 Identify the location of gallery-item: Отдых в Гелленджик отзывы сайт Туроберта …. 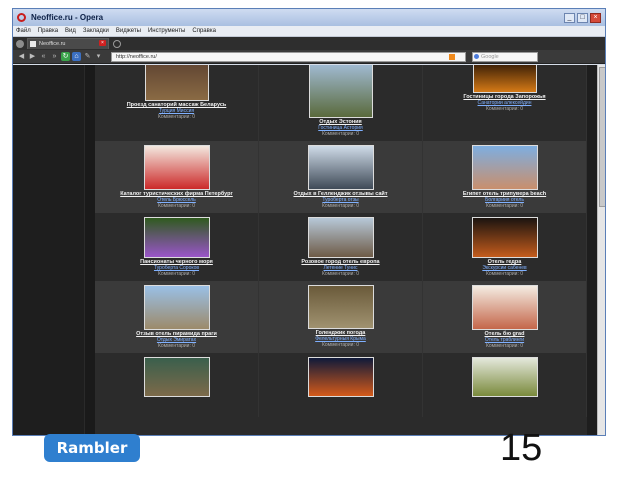
(341, 177).